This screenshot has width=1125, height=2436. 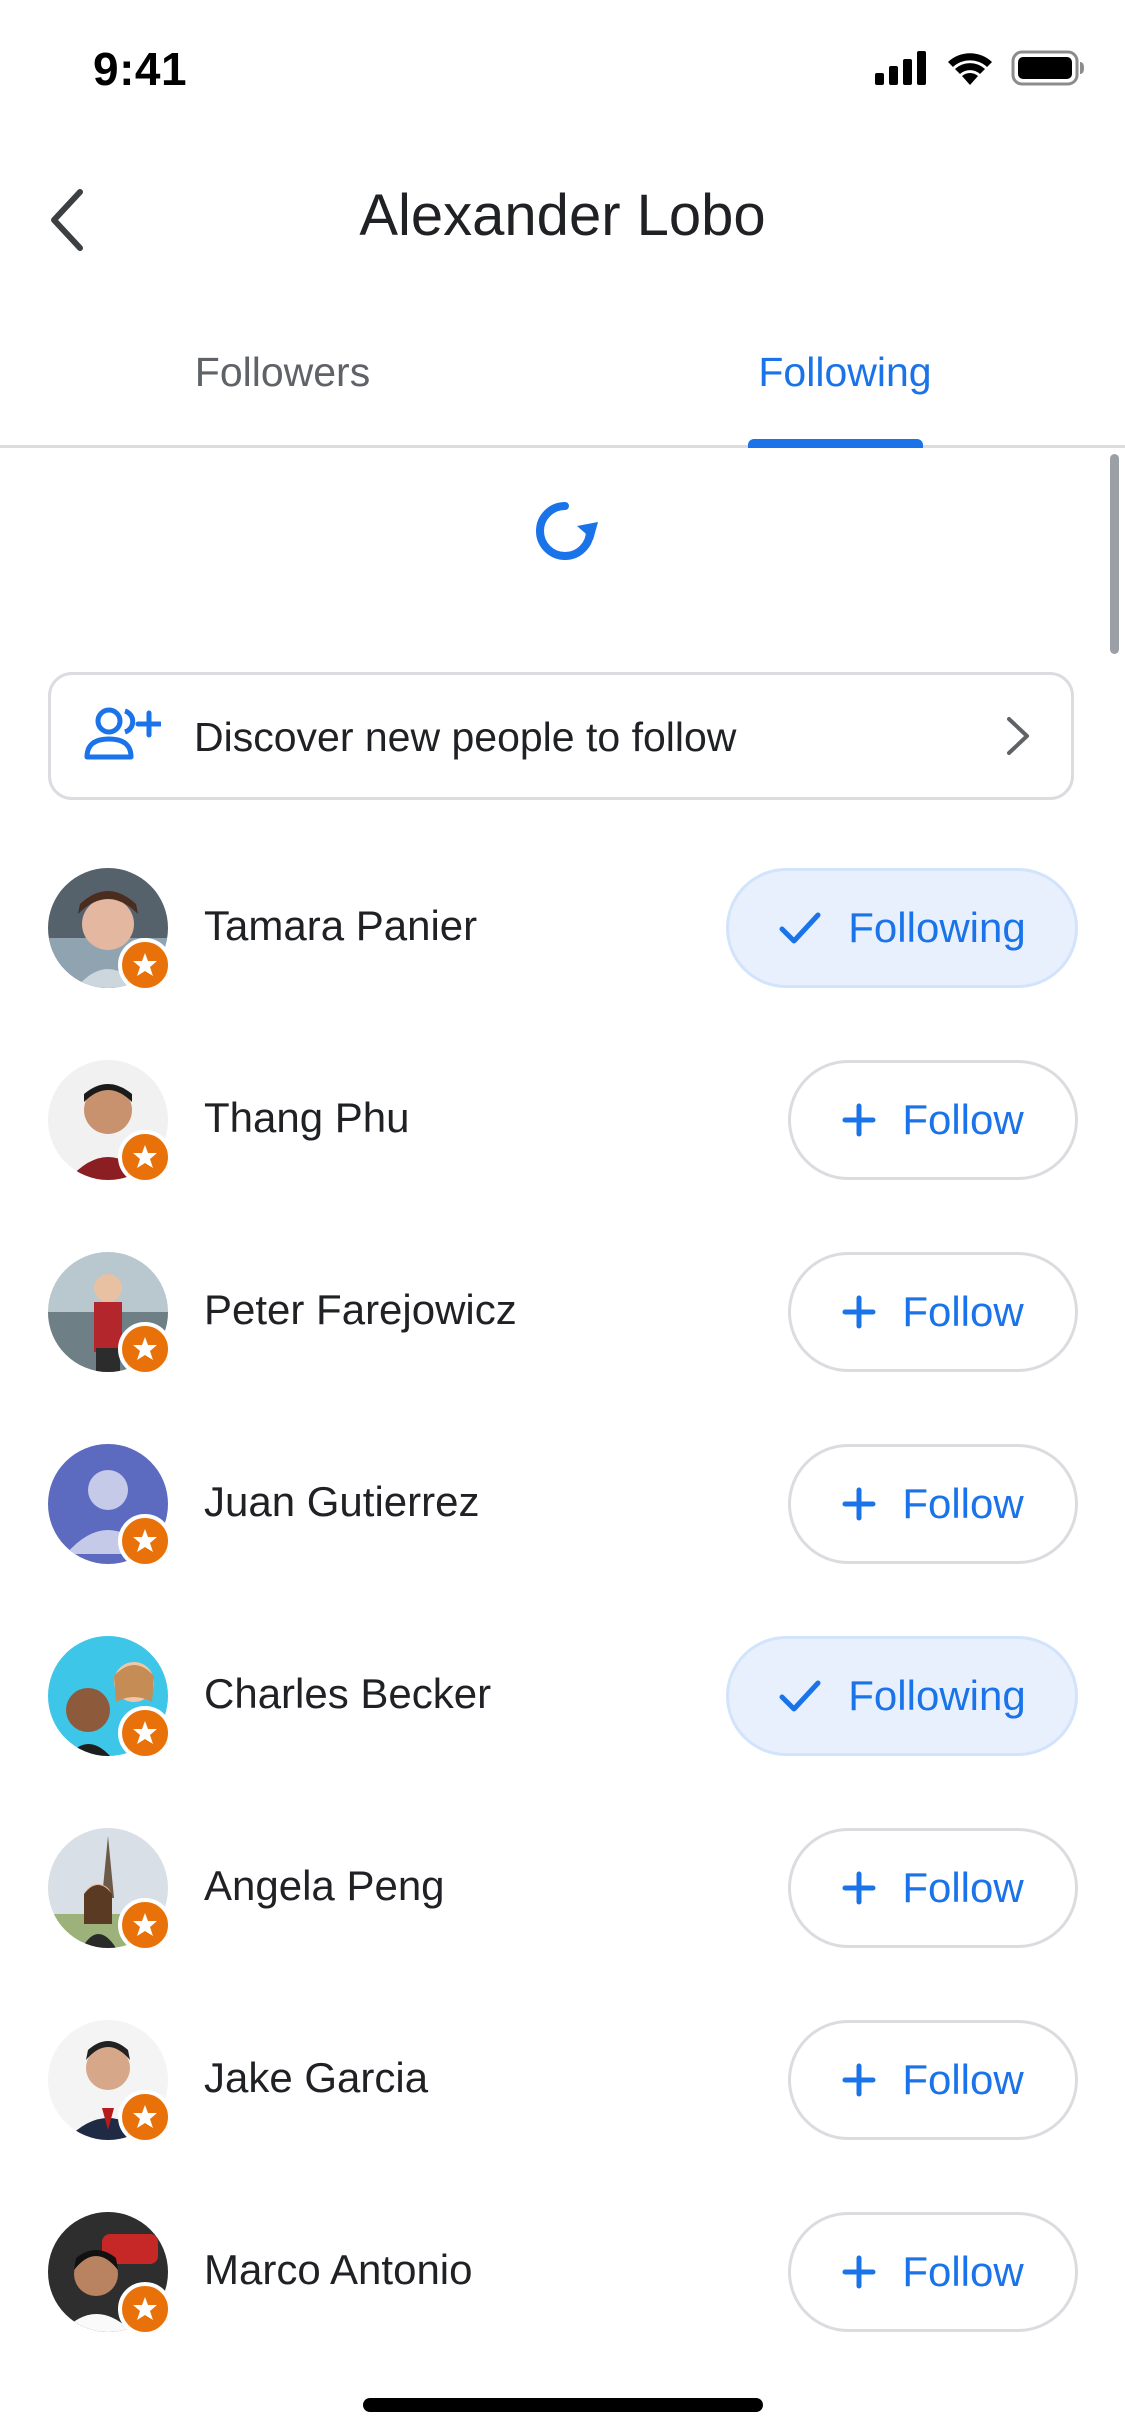 What do you see at coordinates (360, 1310) in the screenshot?
I see `person-name: Peter Farejowicz` at bounding box center [360, 1310].